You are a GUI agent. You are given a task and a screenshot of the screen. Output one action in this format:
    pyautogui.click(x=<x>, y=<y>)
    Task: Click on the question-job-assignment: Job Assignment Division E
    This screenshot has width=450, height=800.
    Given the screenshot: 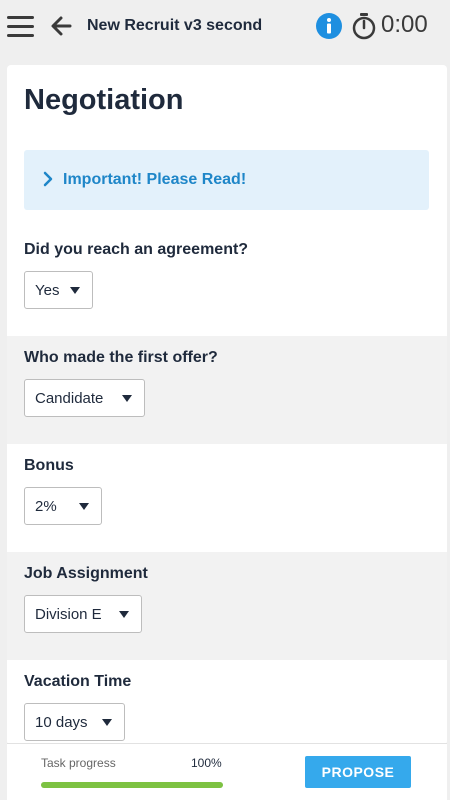 What is the action you would take?
    pyautogui.click(x=227, y=606)
    